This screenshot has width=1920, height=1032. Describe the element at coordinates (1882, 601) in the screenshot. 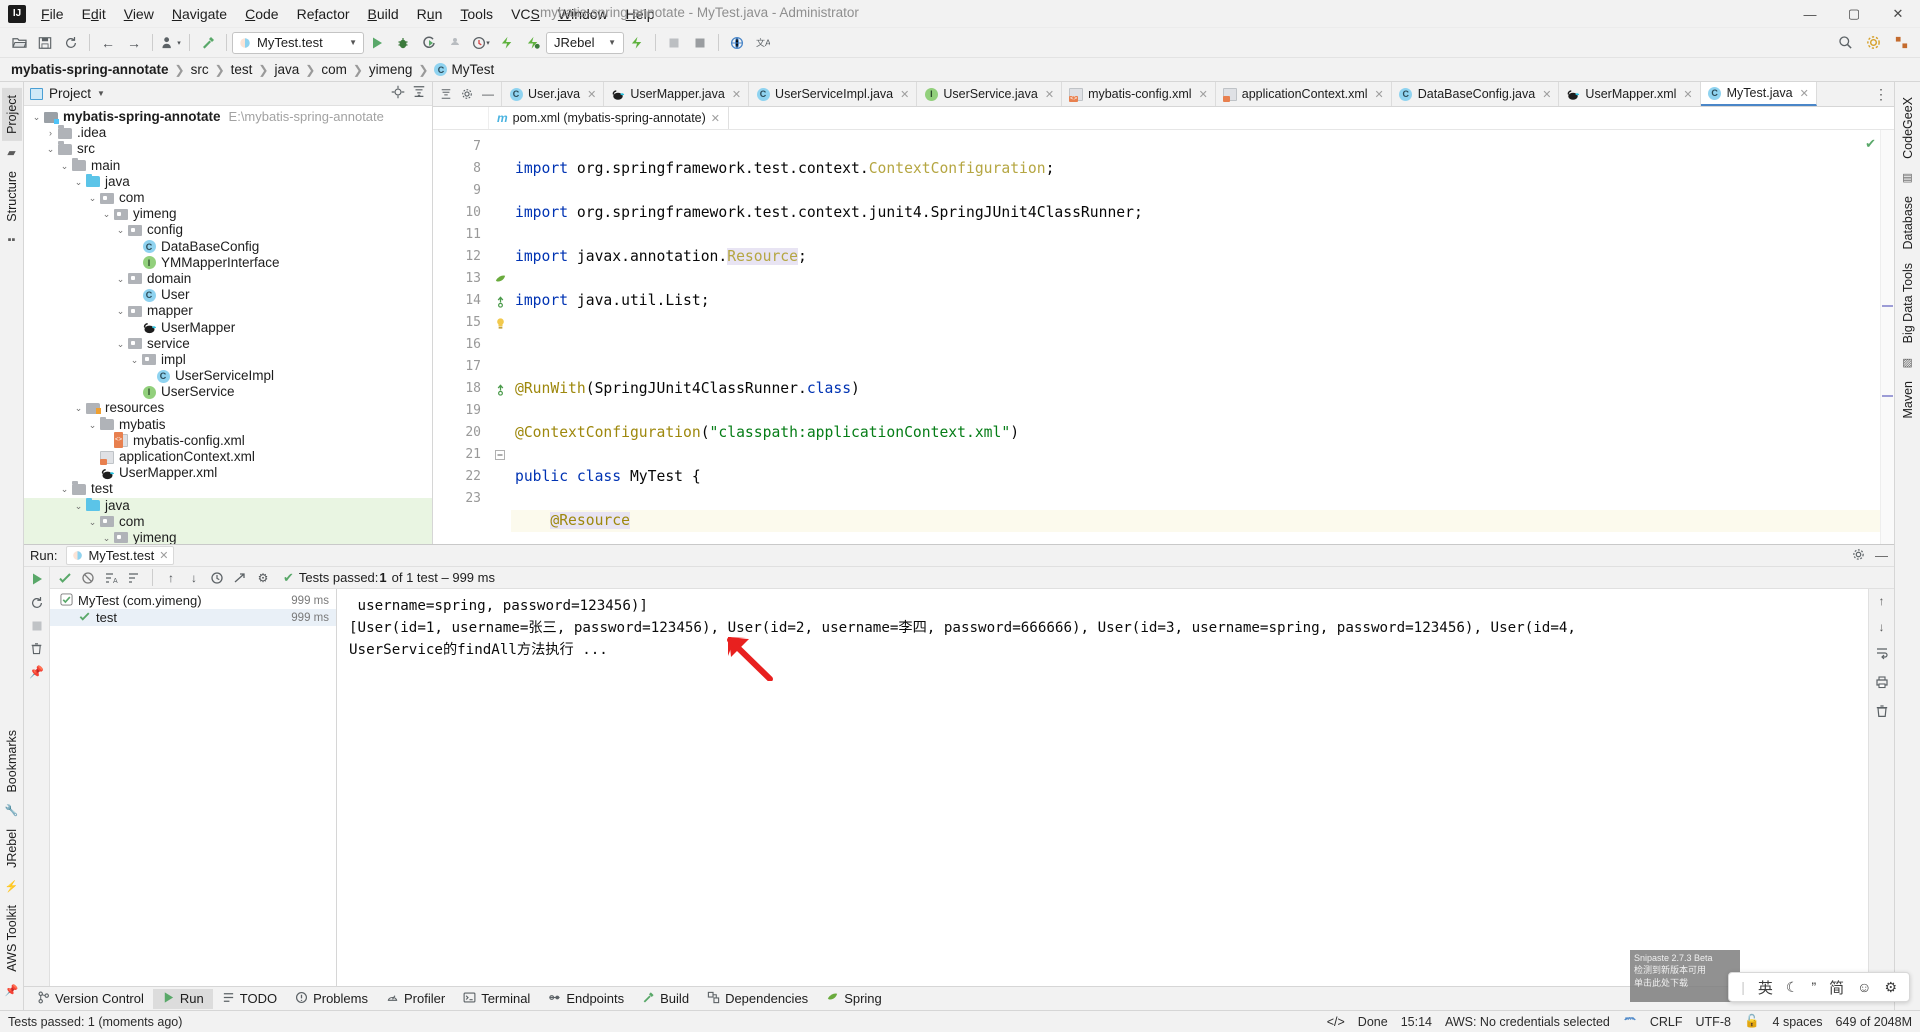

I see `scroll-up-icon: ↑` at that location.